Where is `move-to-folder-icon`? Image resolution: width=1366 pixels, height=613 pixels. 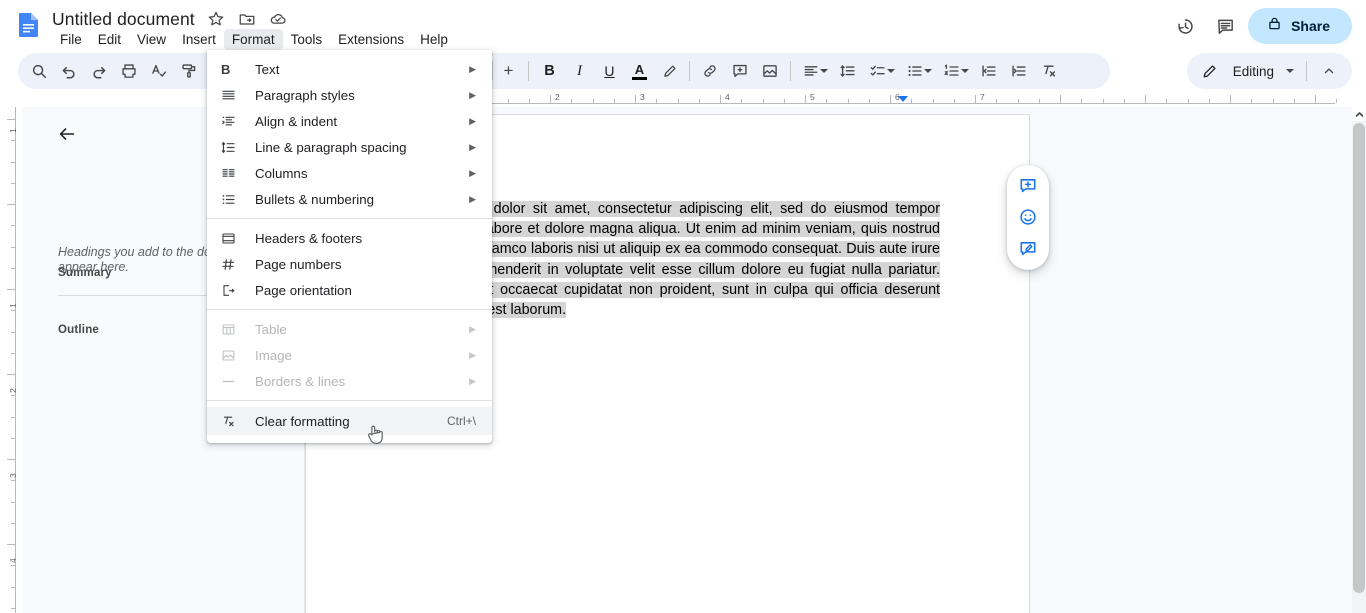
move-to-folder-icon is located at coordinates (247, 19).